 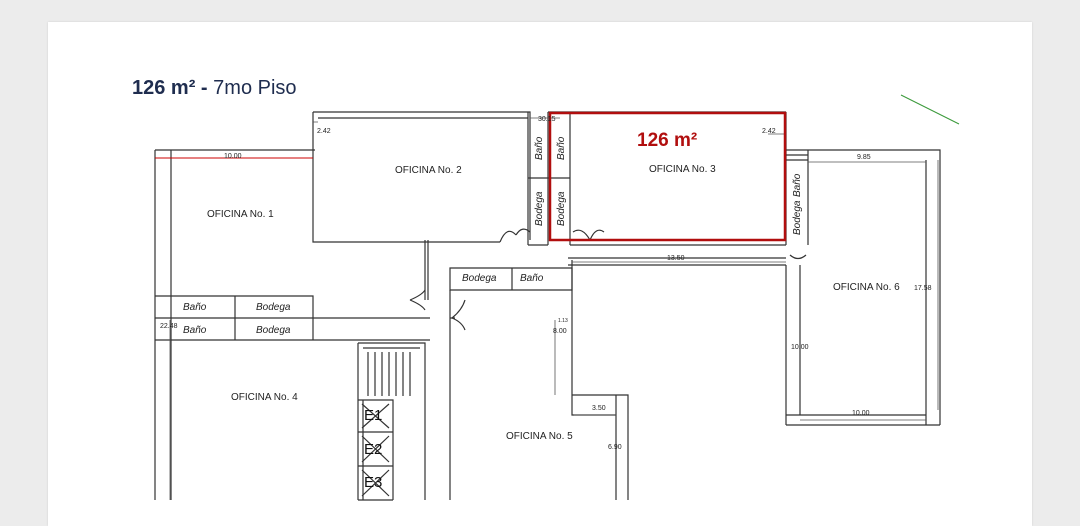 I want to click on elevator-3-label: E3, so click(x=373, y=482).